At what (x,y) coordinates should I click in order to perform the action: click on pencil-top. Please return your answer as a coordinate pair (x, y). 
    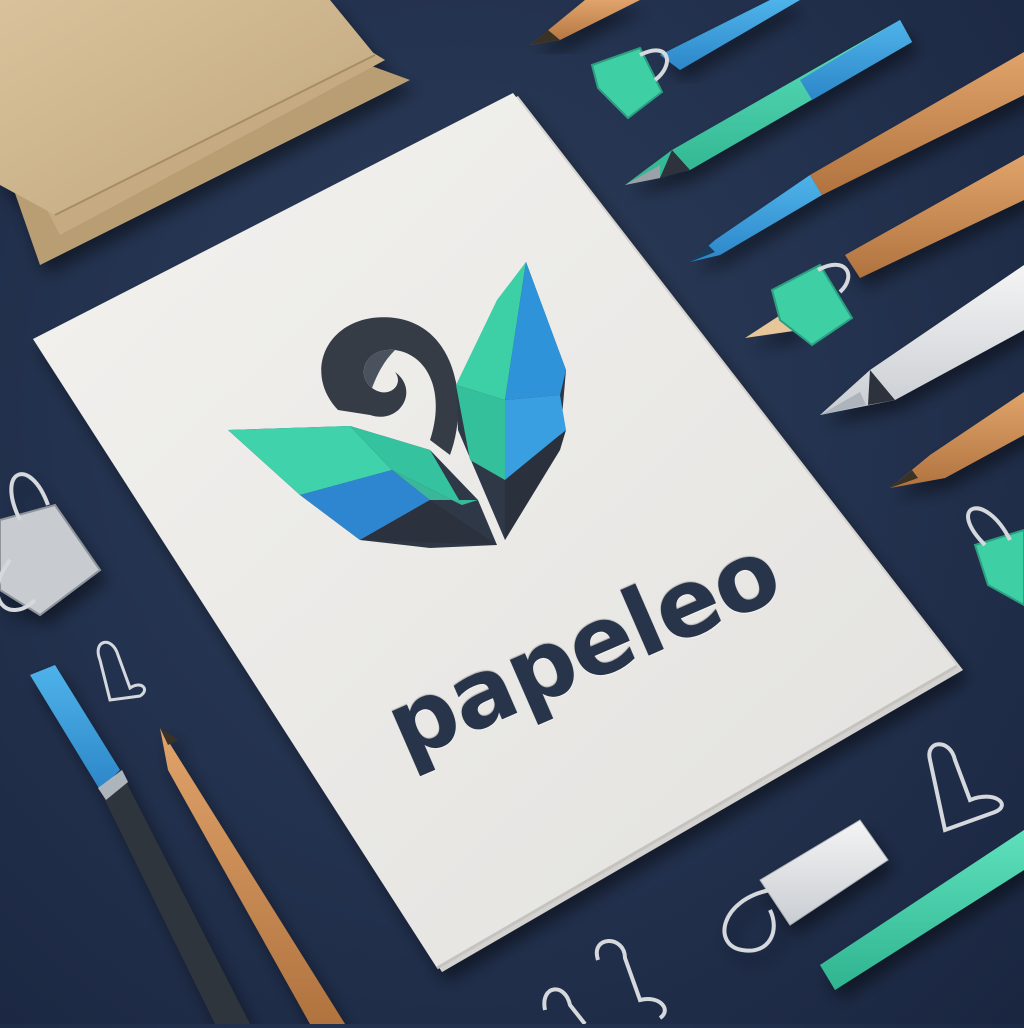
    Looking at the image, I should click on (585, 22).